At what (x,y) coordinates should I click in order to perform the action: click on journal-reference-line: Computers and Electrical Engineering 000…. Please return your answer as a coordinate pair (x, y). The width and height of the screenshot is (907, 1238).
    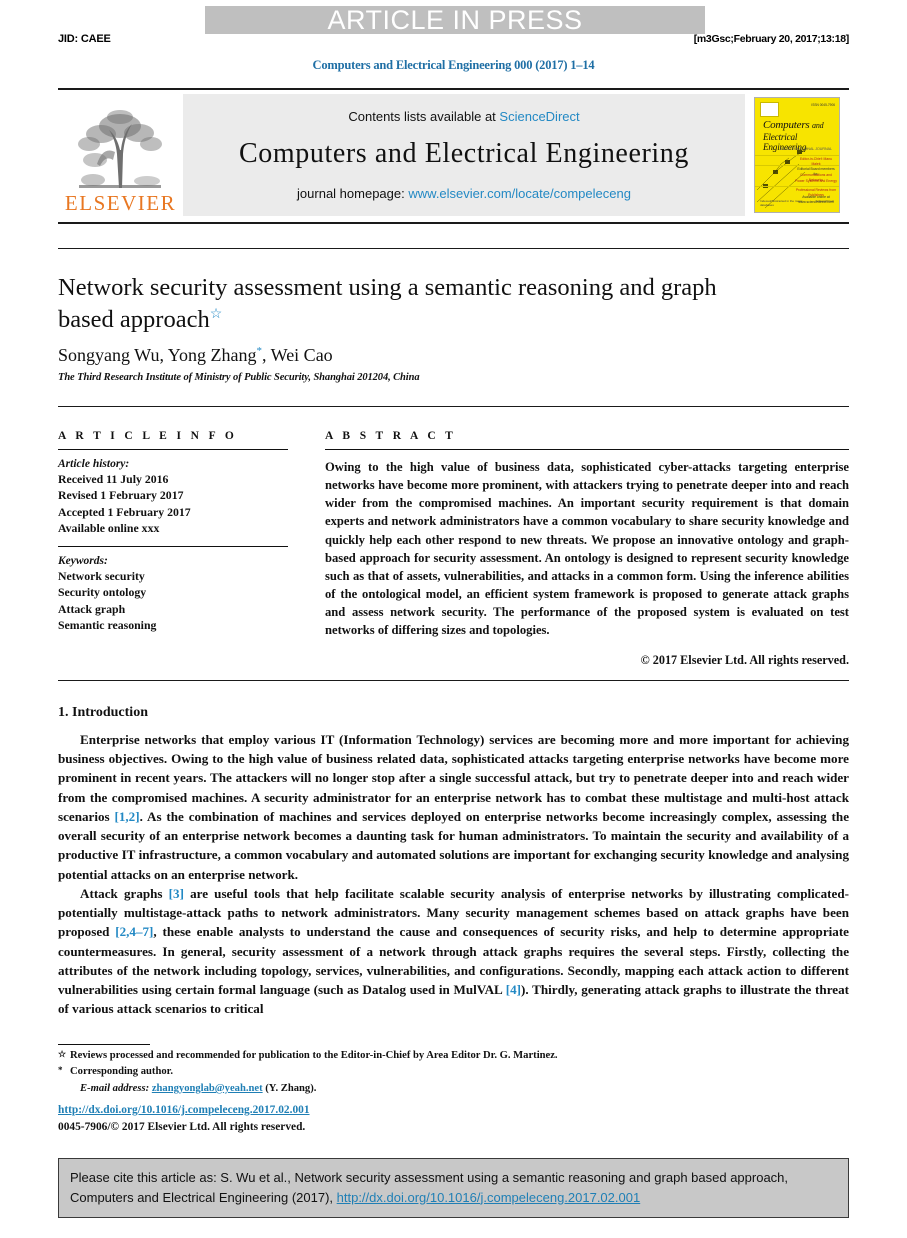
    Looking at the image, I should click on (453, 65).